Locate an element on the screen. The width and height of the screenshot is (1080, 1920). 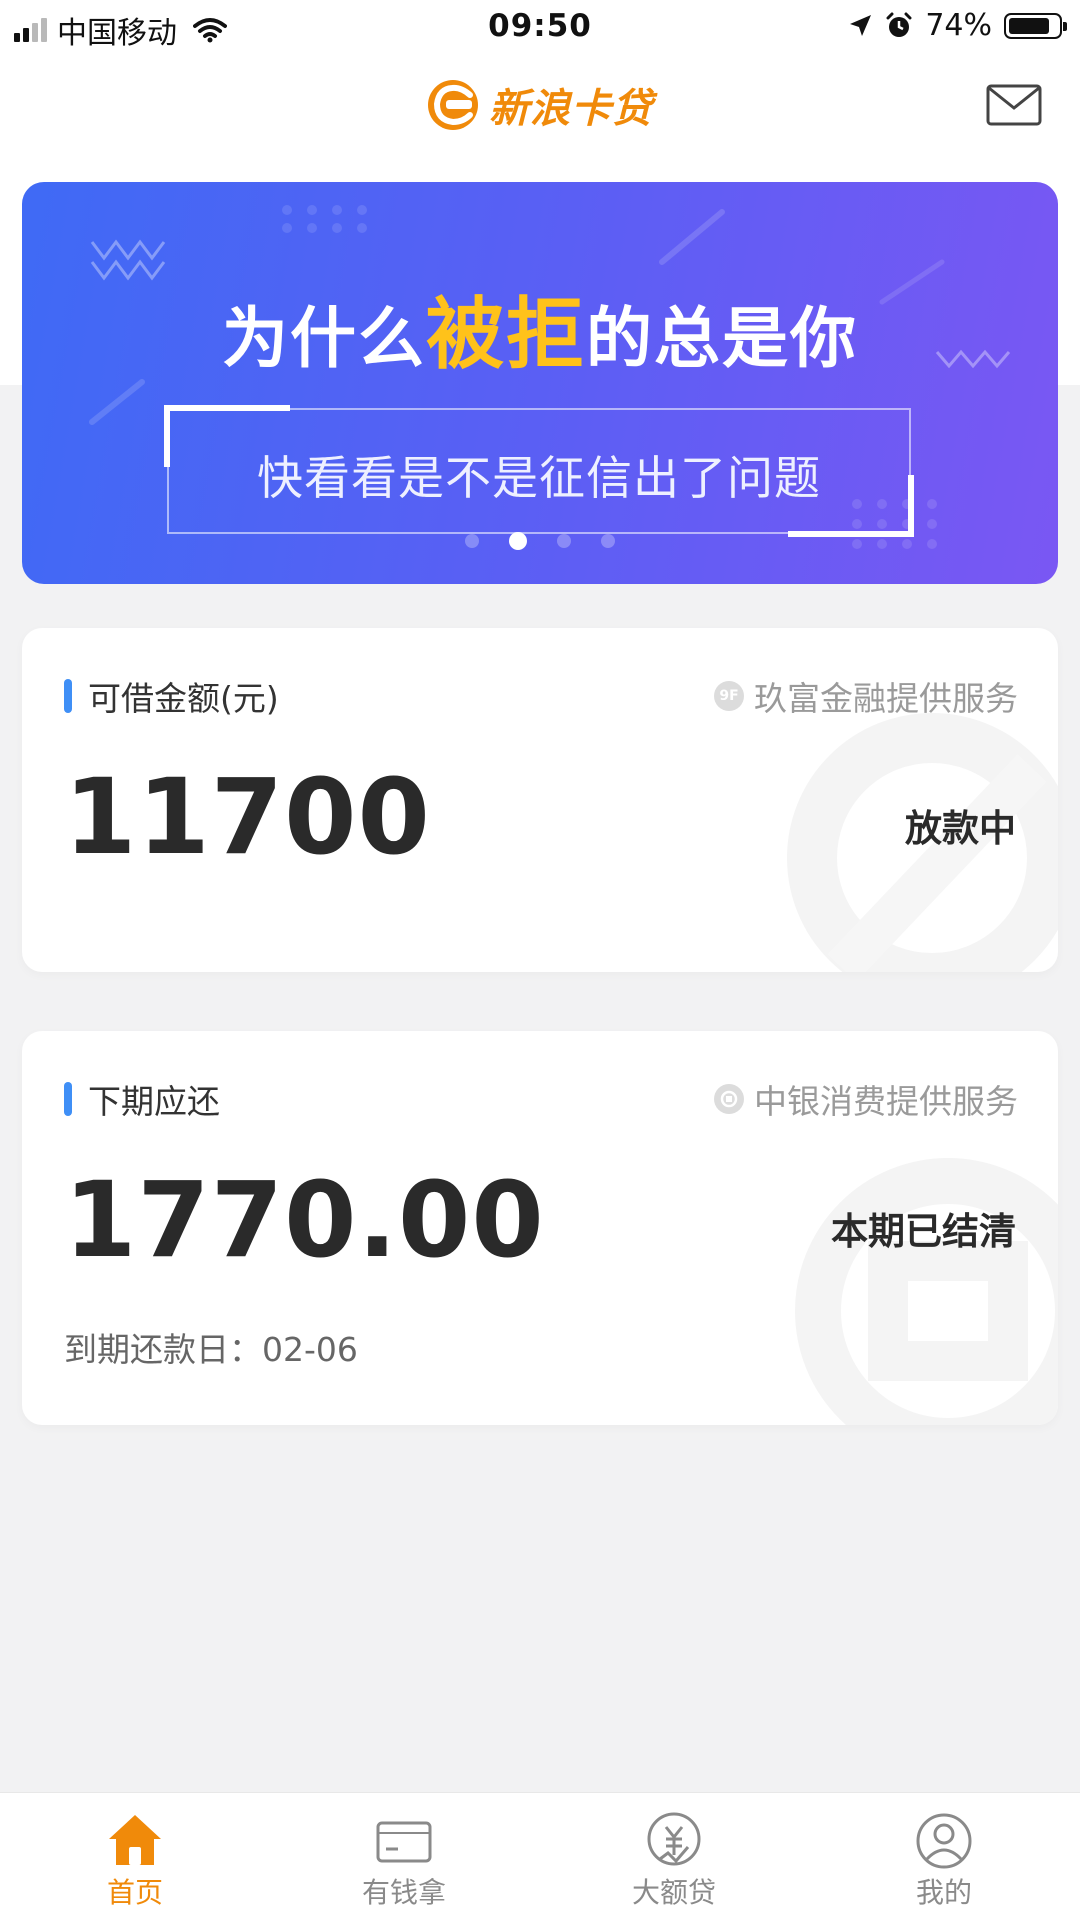
yuan-badge-icon is located at coordinates (674, 1839).